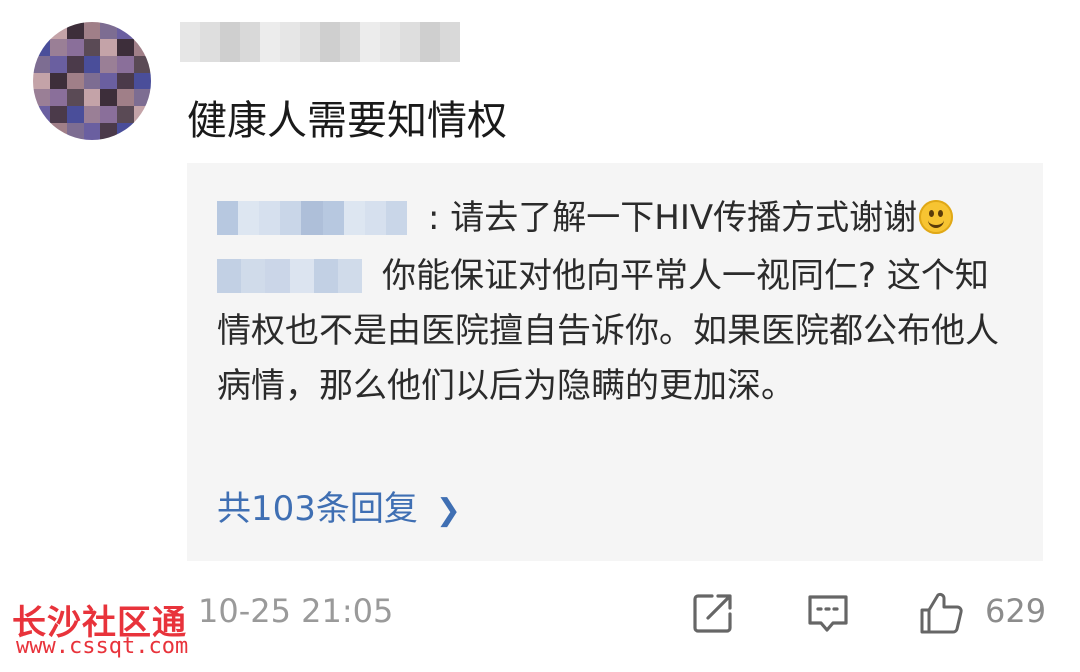  Describe the element at coordinates (936, 217) in the screenshot. I see `smile-icon` at that location.